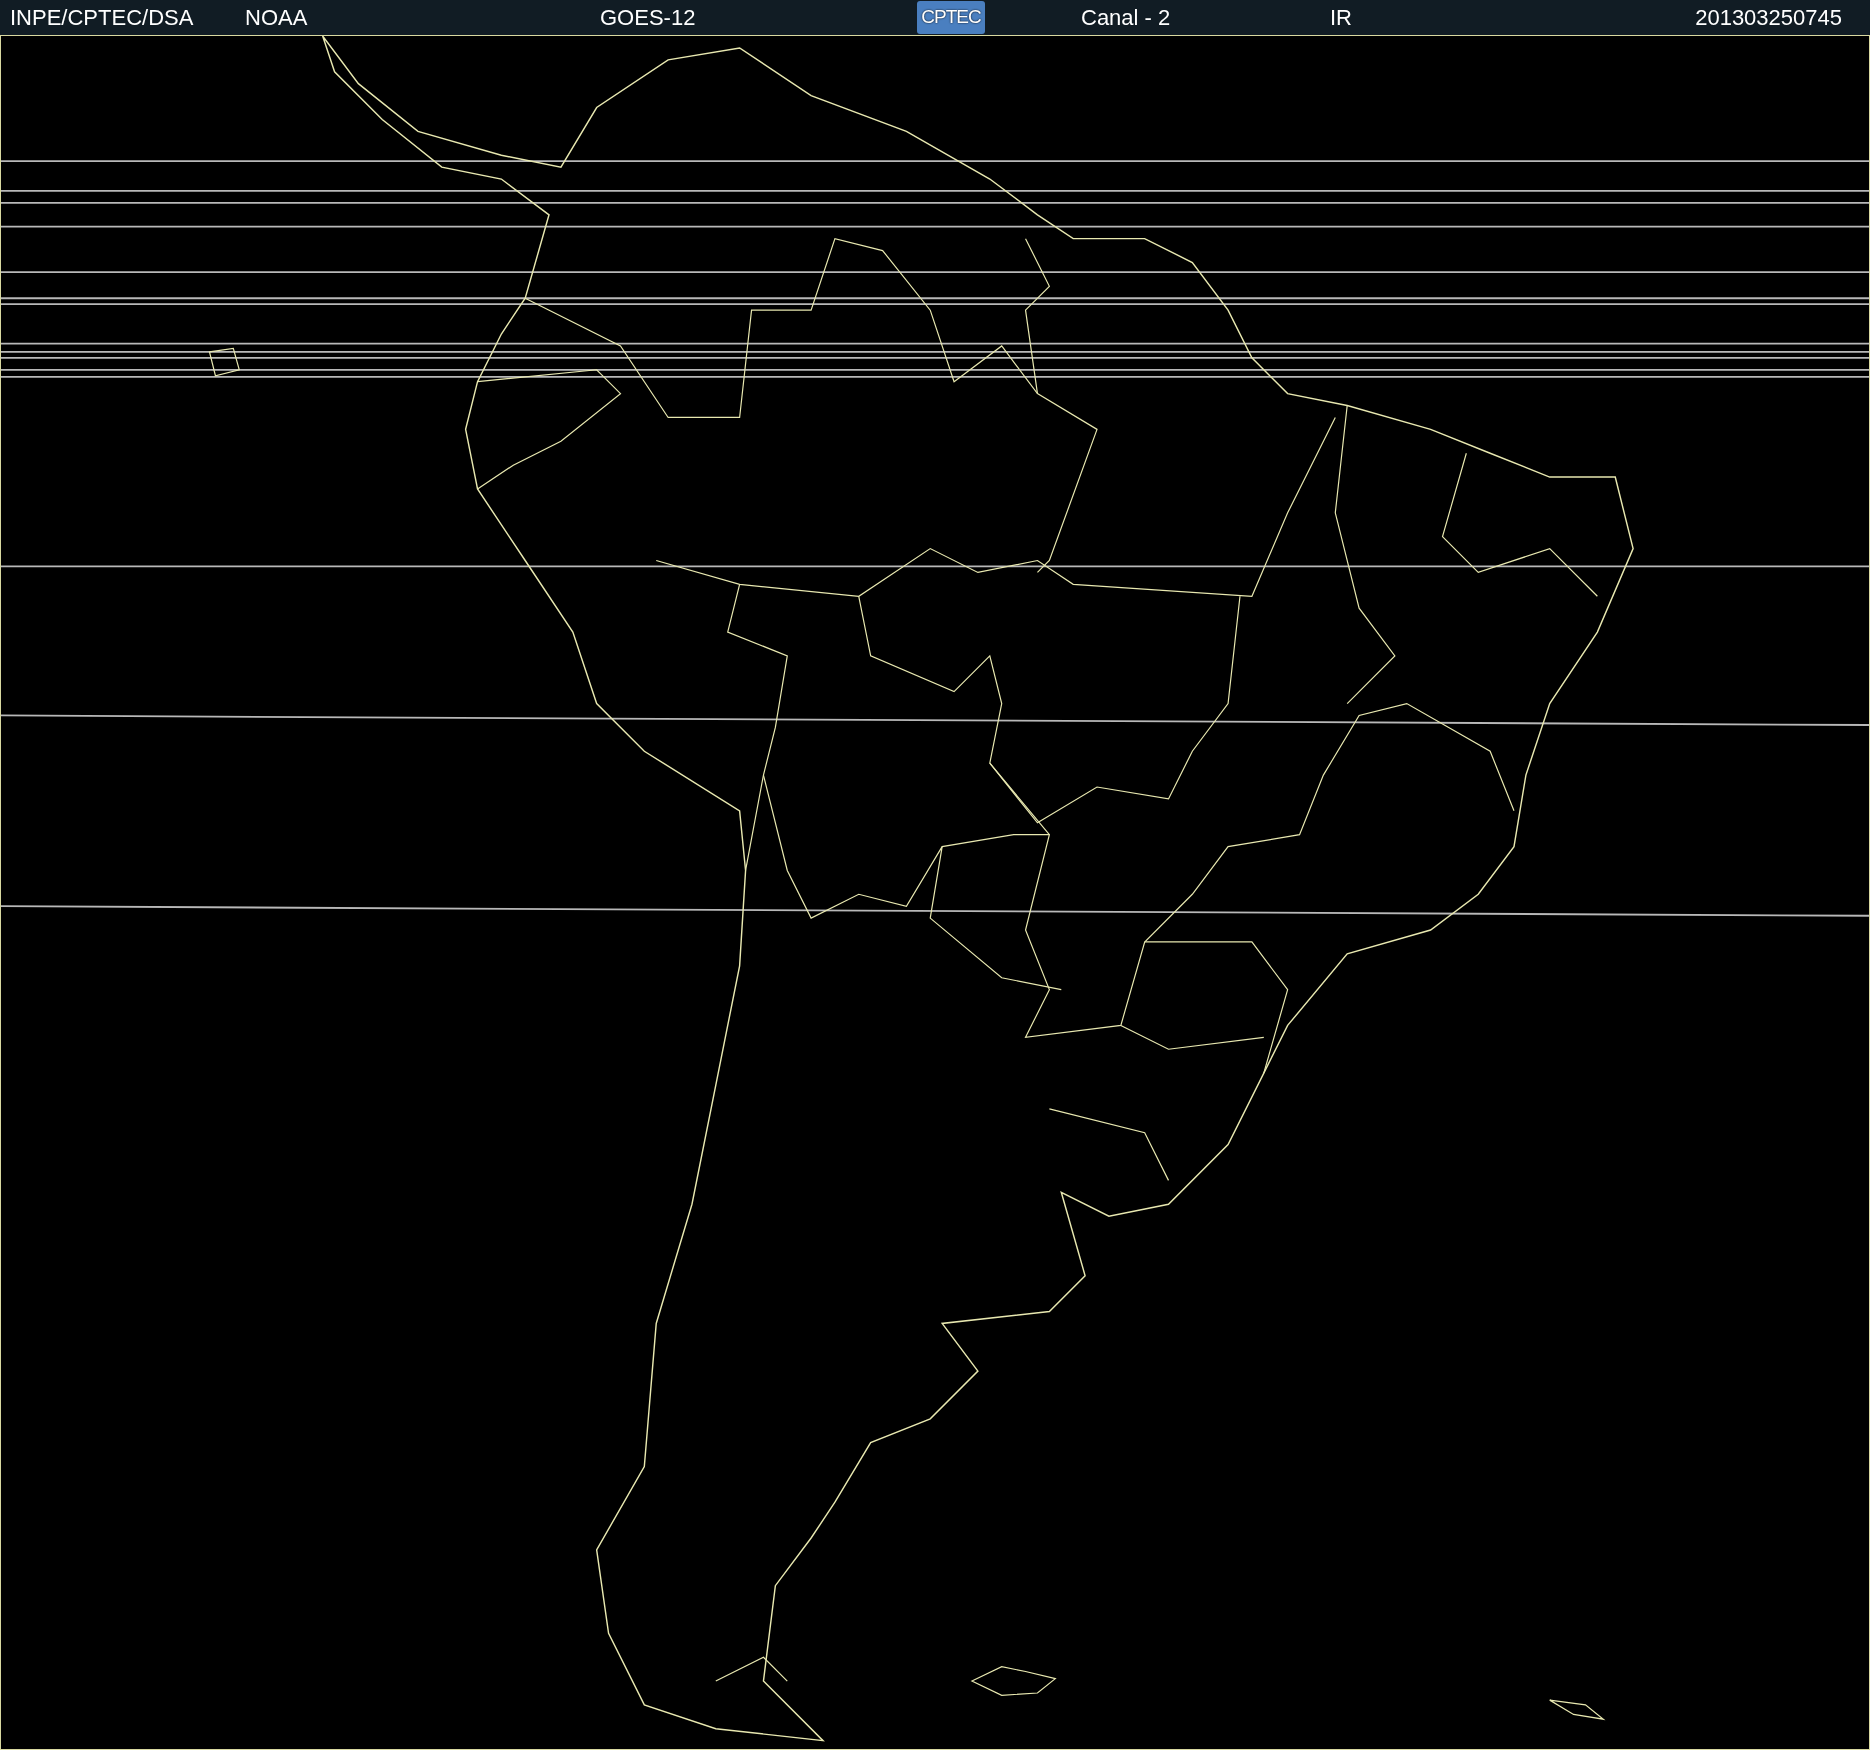  What do you see at coordinates (1768, 18) in the screenshot?
I see `timestamp: 201303250745` at bounding box center [1768, 18].